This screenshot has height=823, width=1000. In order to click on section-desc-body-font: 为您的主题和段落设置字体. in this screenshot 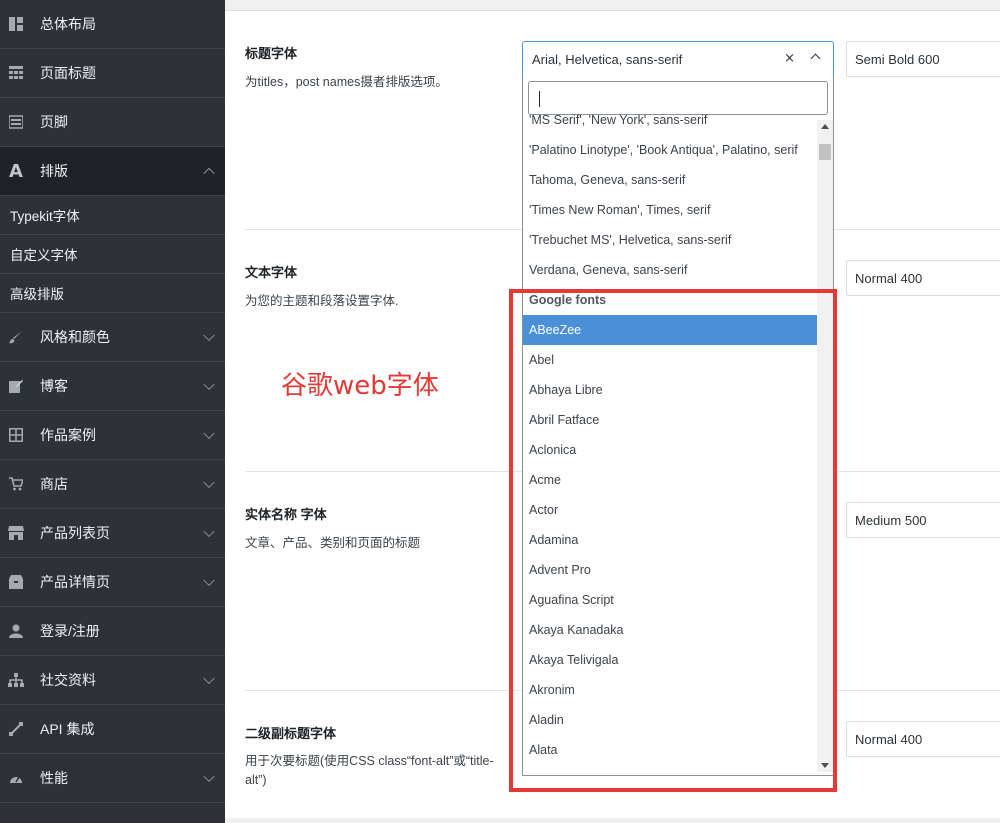, I will do `click(322, 301)`.